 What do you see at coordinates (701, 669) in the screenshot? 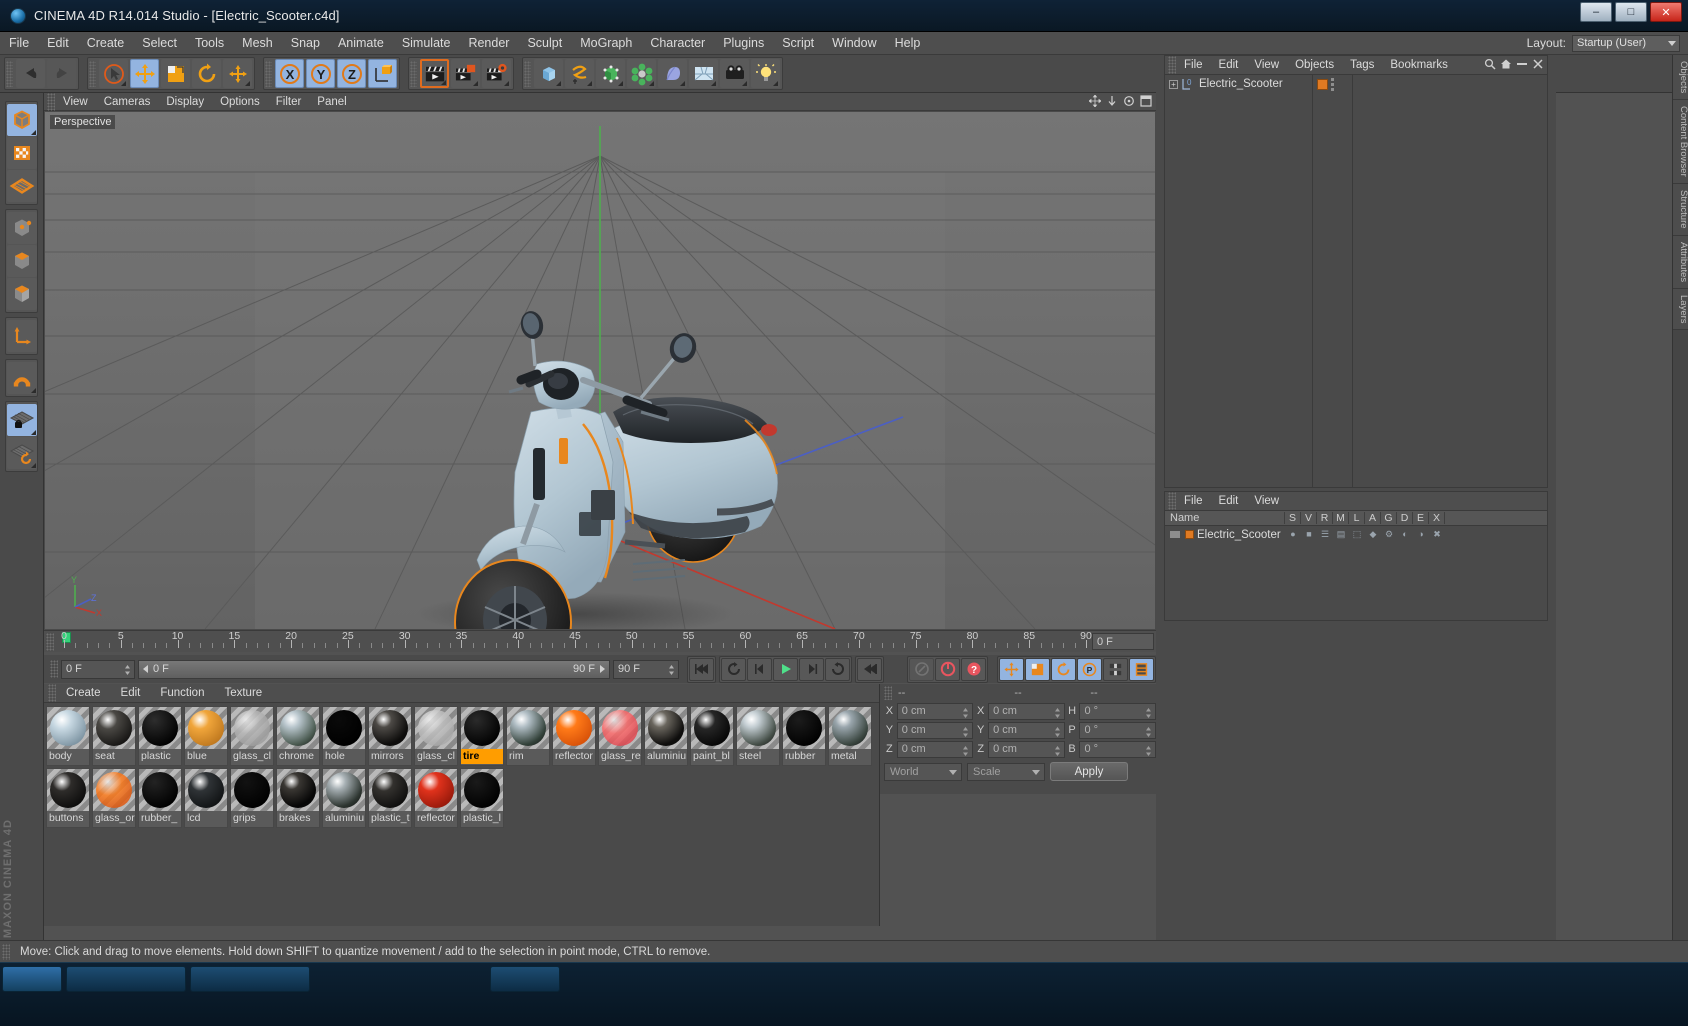
I see `go-to-start-button` at bounding box center [701, 669].